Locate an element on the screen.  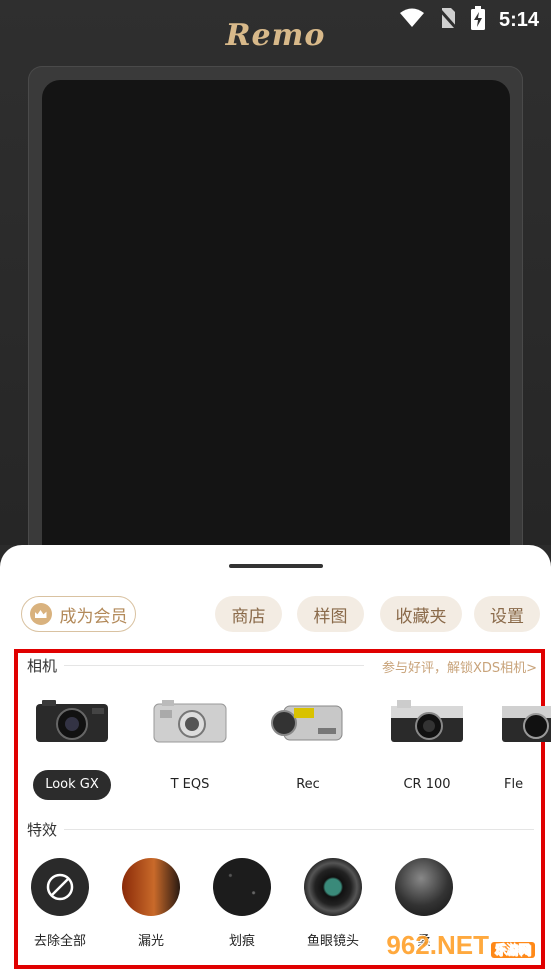
site-watermark: 962.NET 乐游网 is located at coordinates (460, 945).